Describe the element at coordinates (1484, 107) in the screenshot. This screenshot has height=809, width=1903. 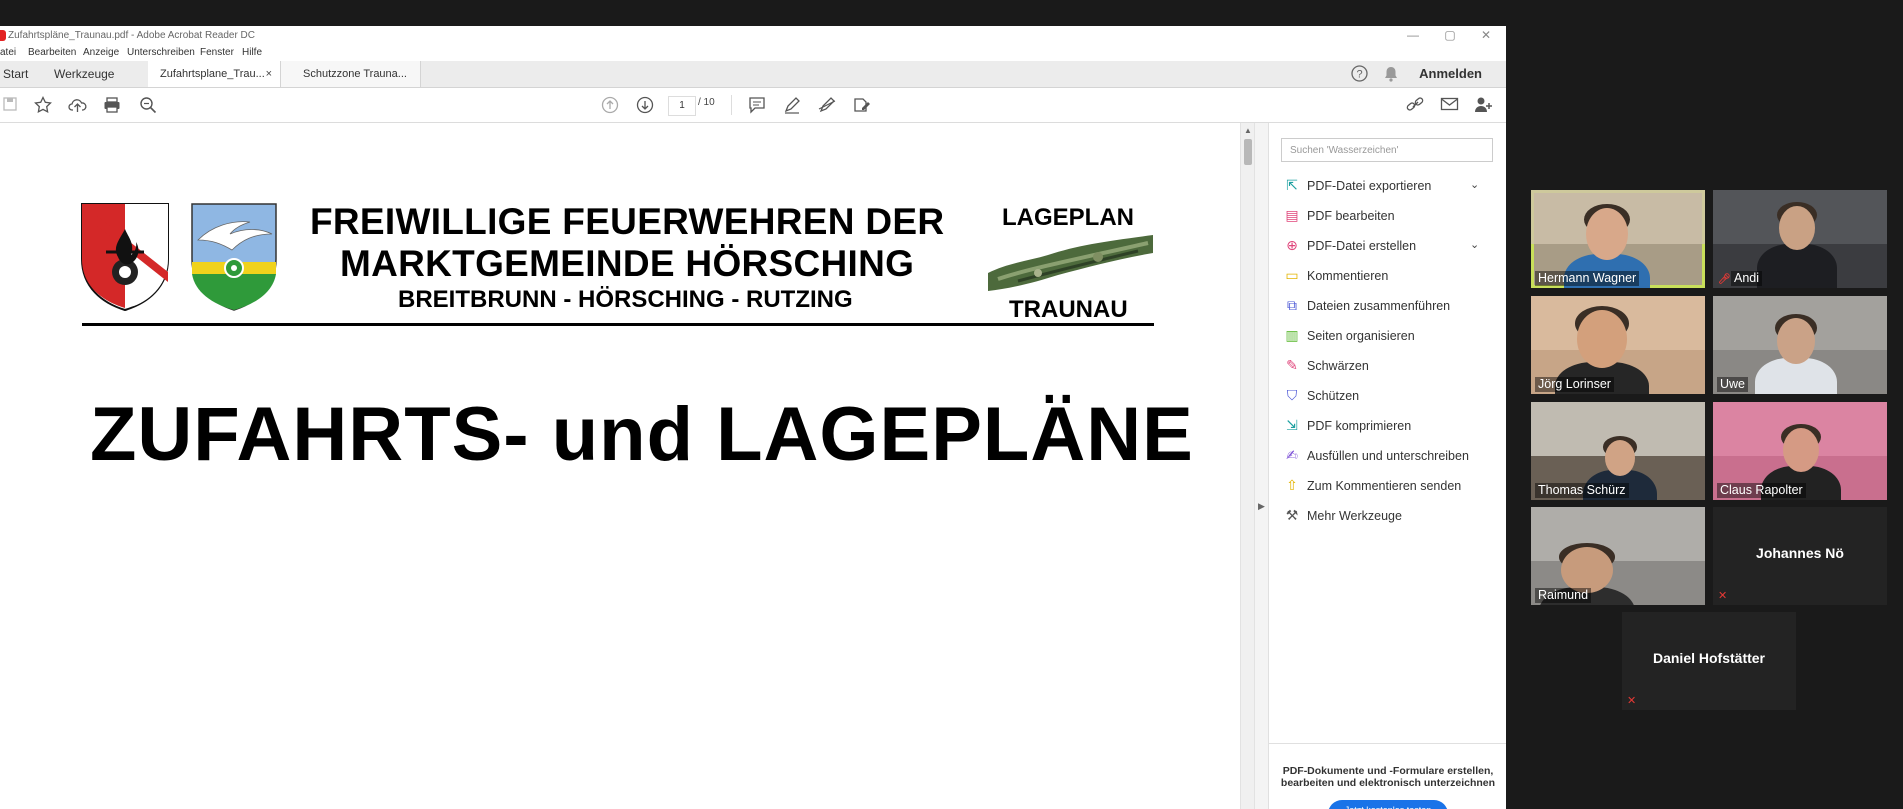
I see `add-user-icon` at that location.